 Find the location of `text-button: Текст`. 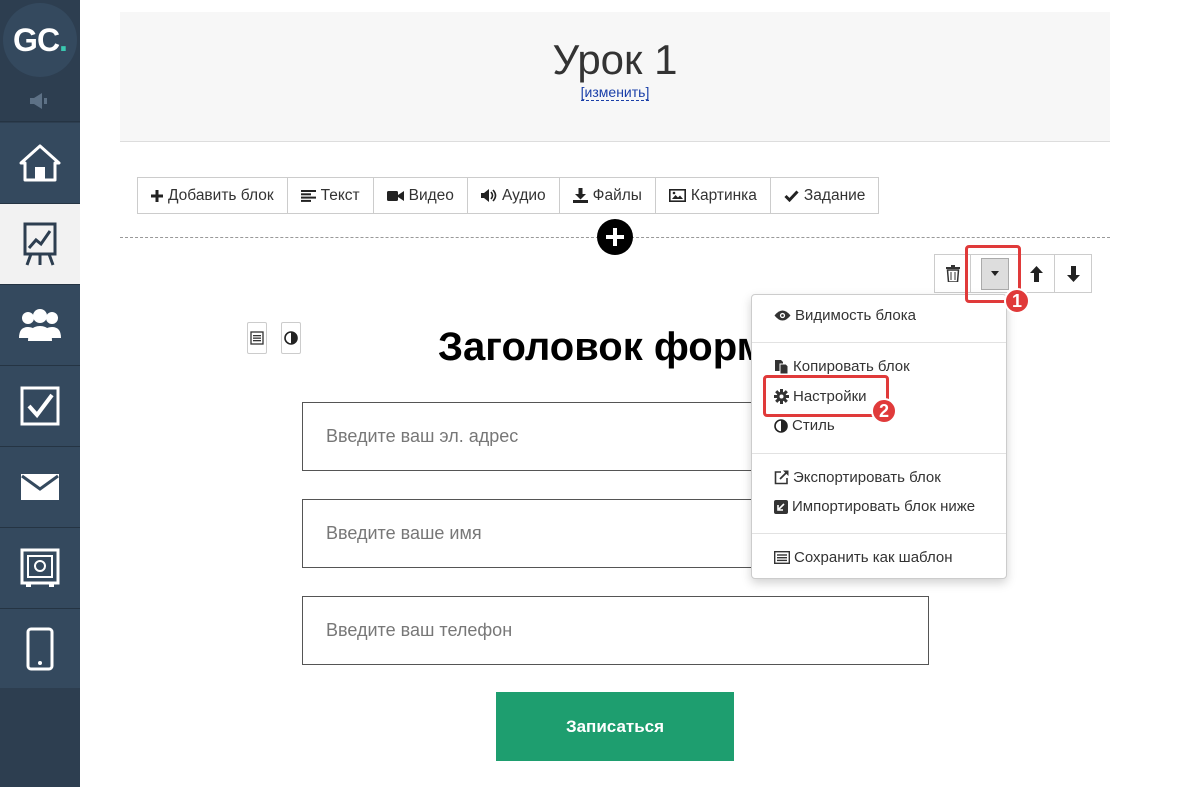

text-button: Текст is located at coordinates (331, 195).